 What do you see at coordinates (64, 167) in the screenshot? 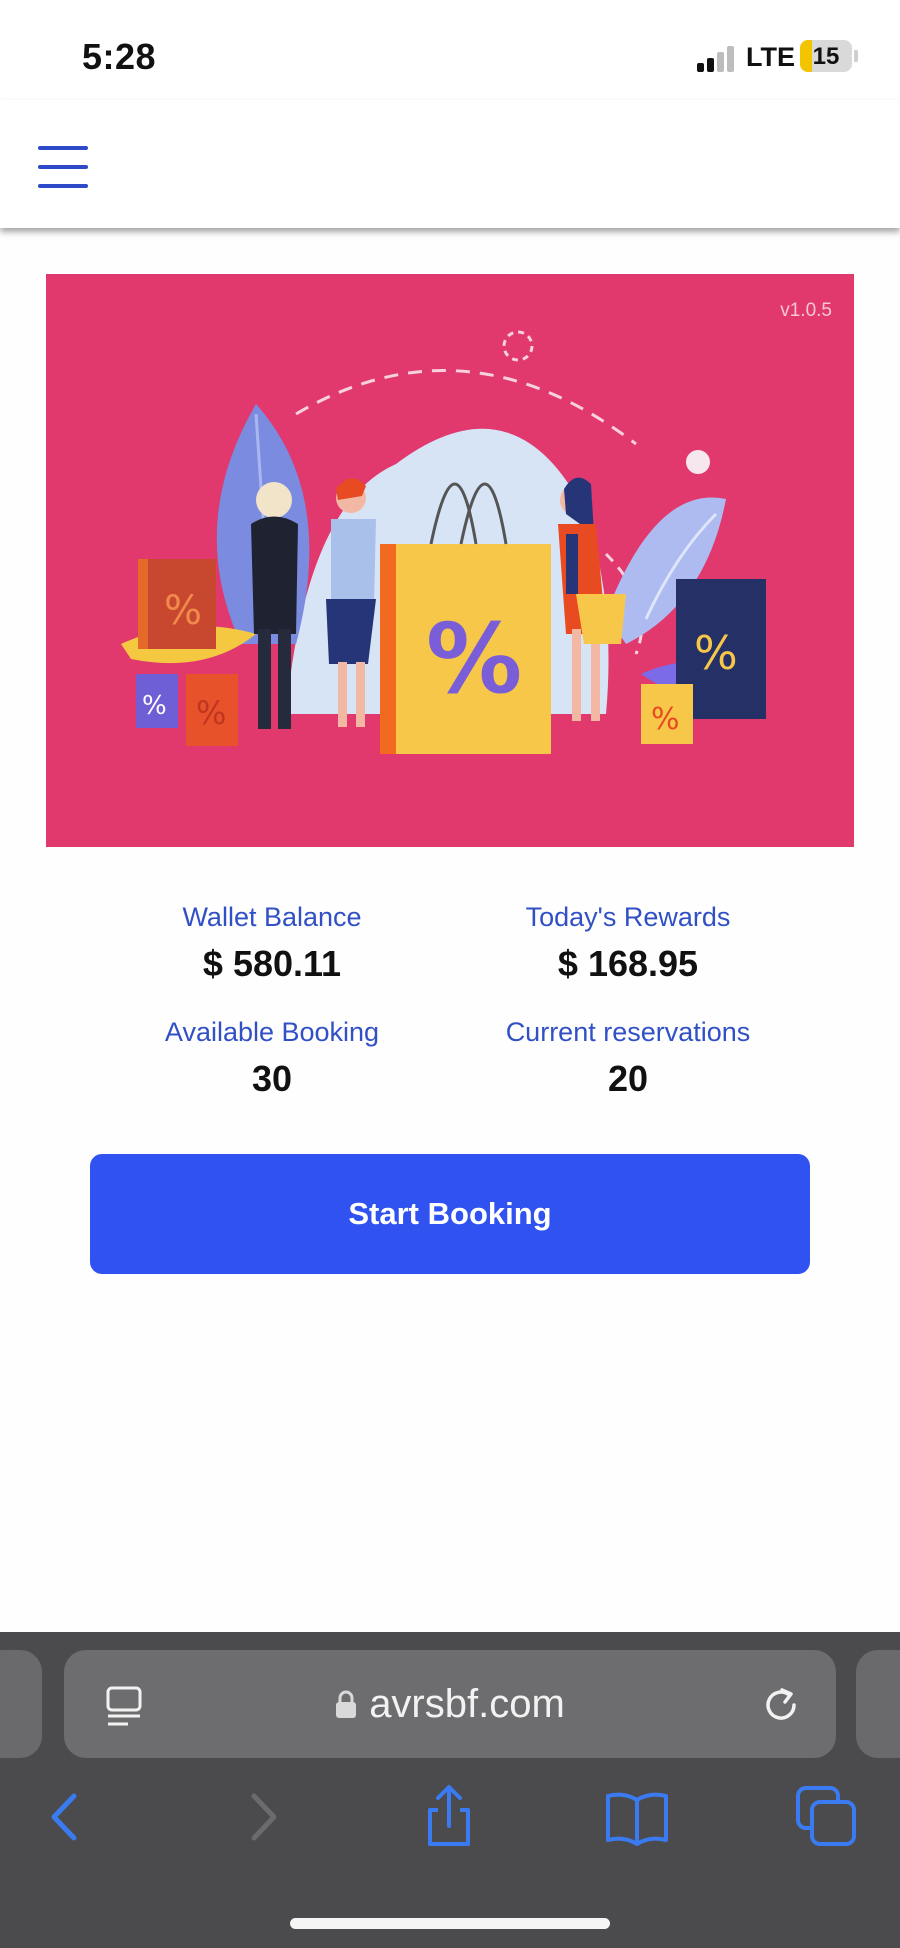
I see `hamburger-menu-icon` at bounding box center [64, 167].